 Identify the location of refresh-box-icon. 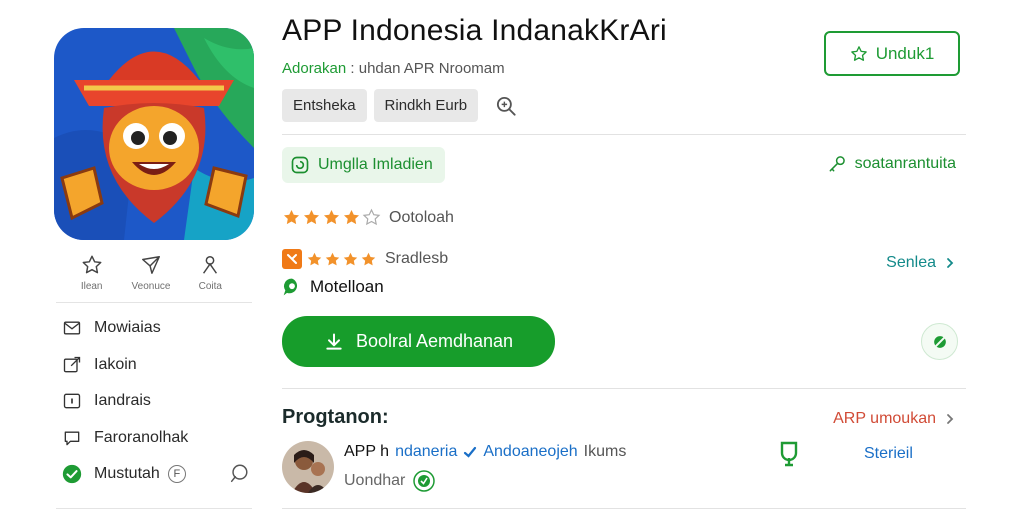
(300, 165).